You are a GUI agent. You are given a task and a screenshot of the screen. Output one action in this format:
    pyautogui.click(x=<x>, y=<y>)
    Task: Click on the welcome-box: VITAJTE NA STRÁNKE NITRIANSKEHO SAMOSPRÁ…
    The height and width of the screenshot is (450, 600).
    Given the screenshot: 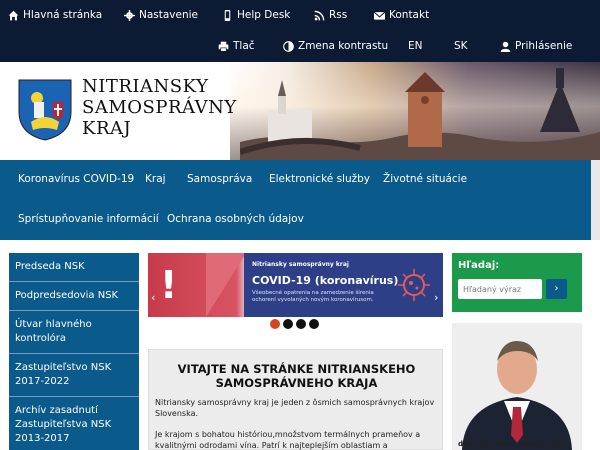 What is the action you would take?
    pyautogui.click(x=295, y=399)
    